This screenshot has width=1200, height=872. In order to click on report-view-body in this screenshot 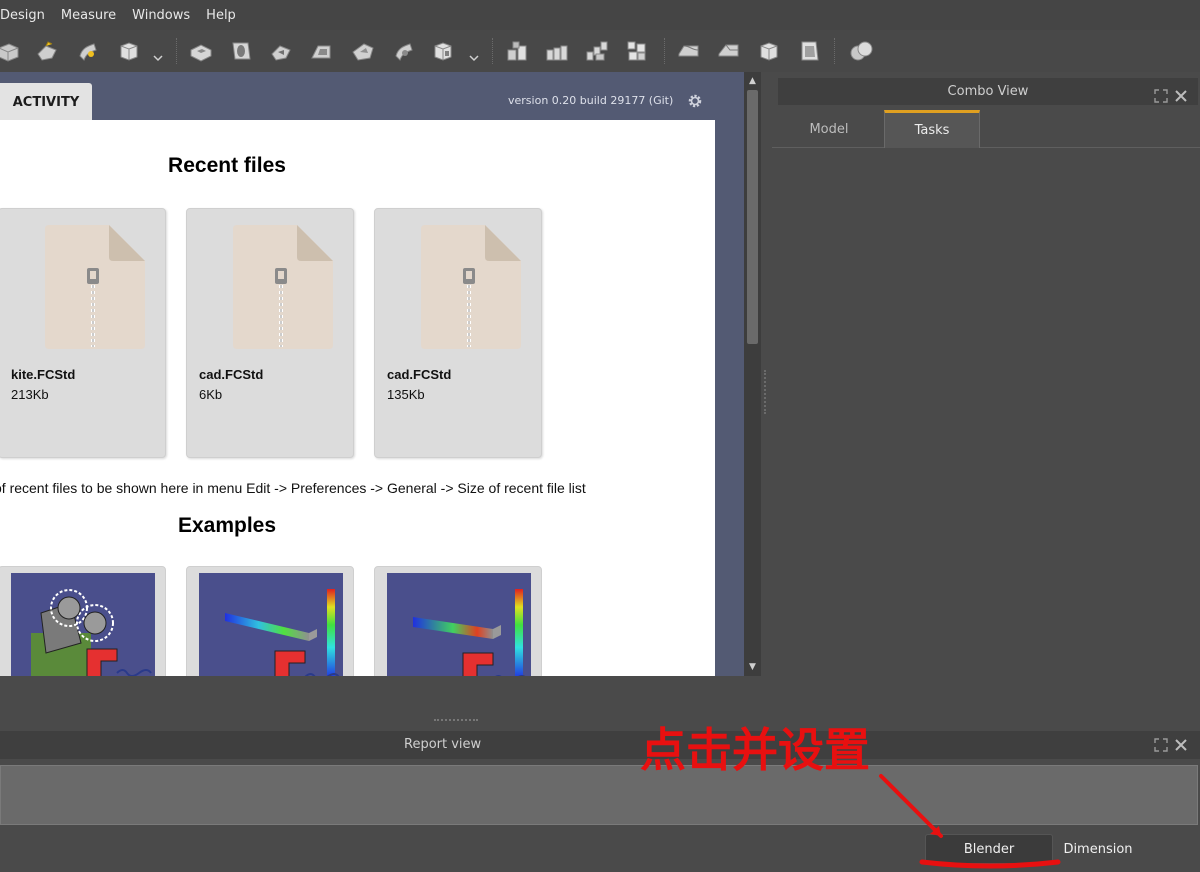, I will do `click(599, 795)`.